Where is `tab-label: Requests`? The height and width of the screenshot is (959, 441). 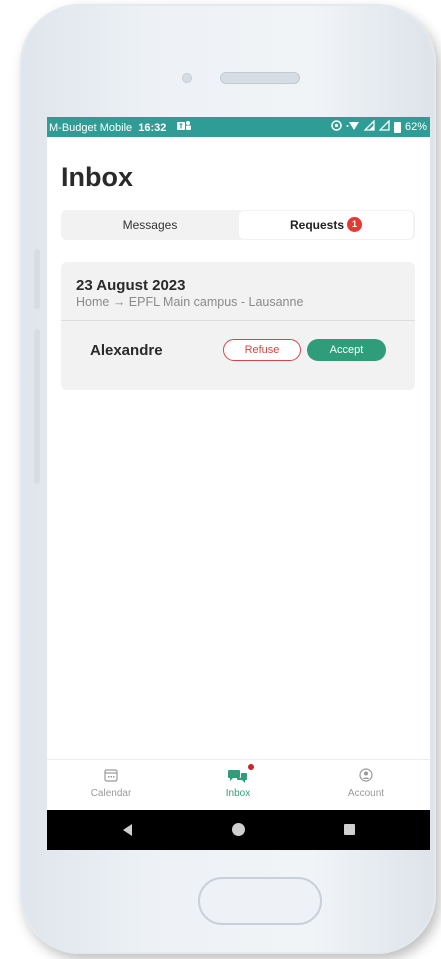 tab-label: Requests is located at coordinates (317, 225).